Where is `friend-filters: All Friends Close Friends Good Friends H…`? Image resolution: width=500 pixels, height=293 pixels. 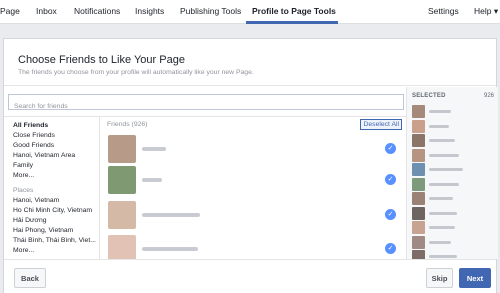
friend-filters: All Friends Close Friends Good Friends H… is located at coordinates (52, 187).